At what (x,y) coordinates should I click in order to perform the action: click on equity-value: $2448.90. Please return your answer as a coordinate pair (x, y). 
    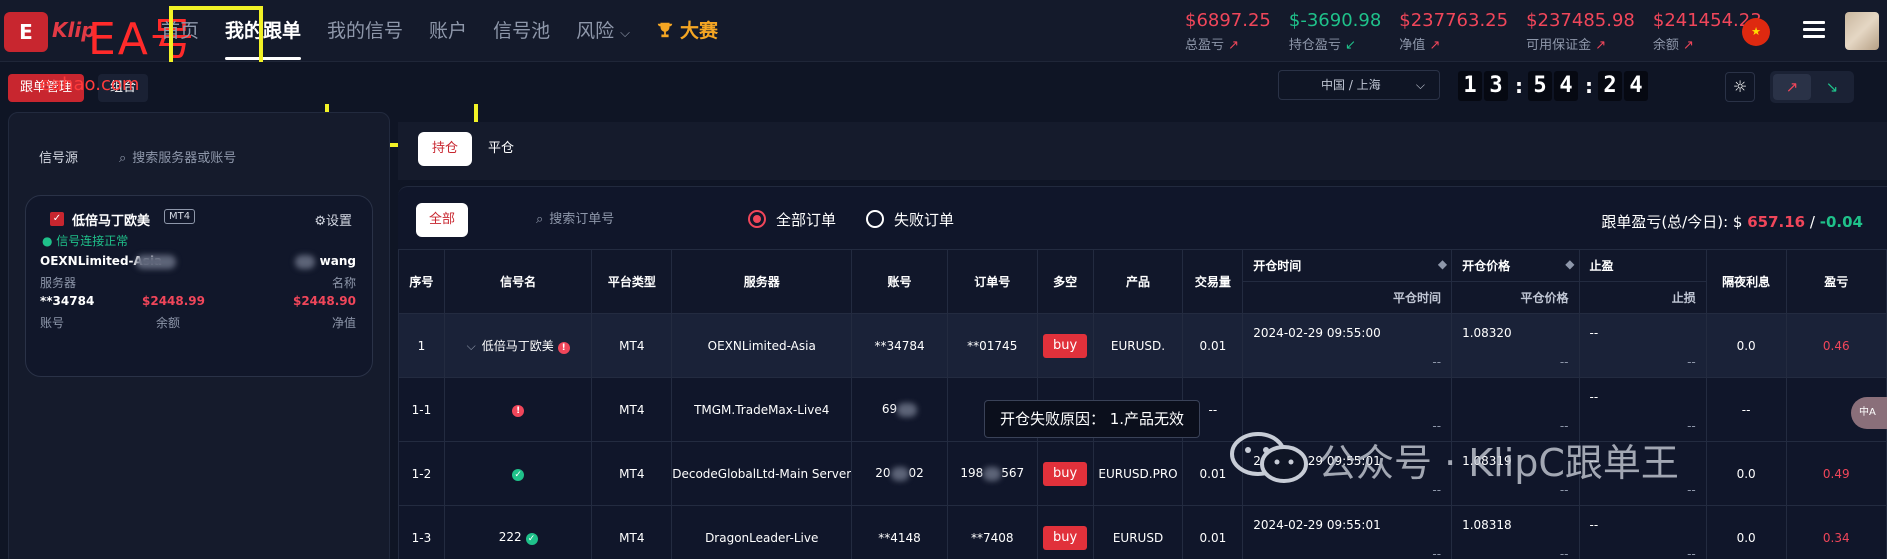
    Looking at the image, I should click on (324, 301).